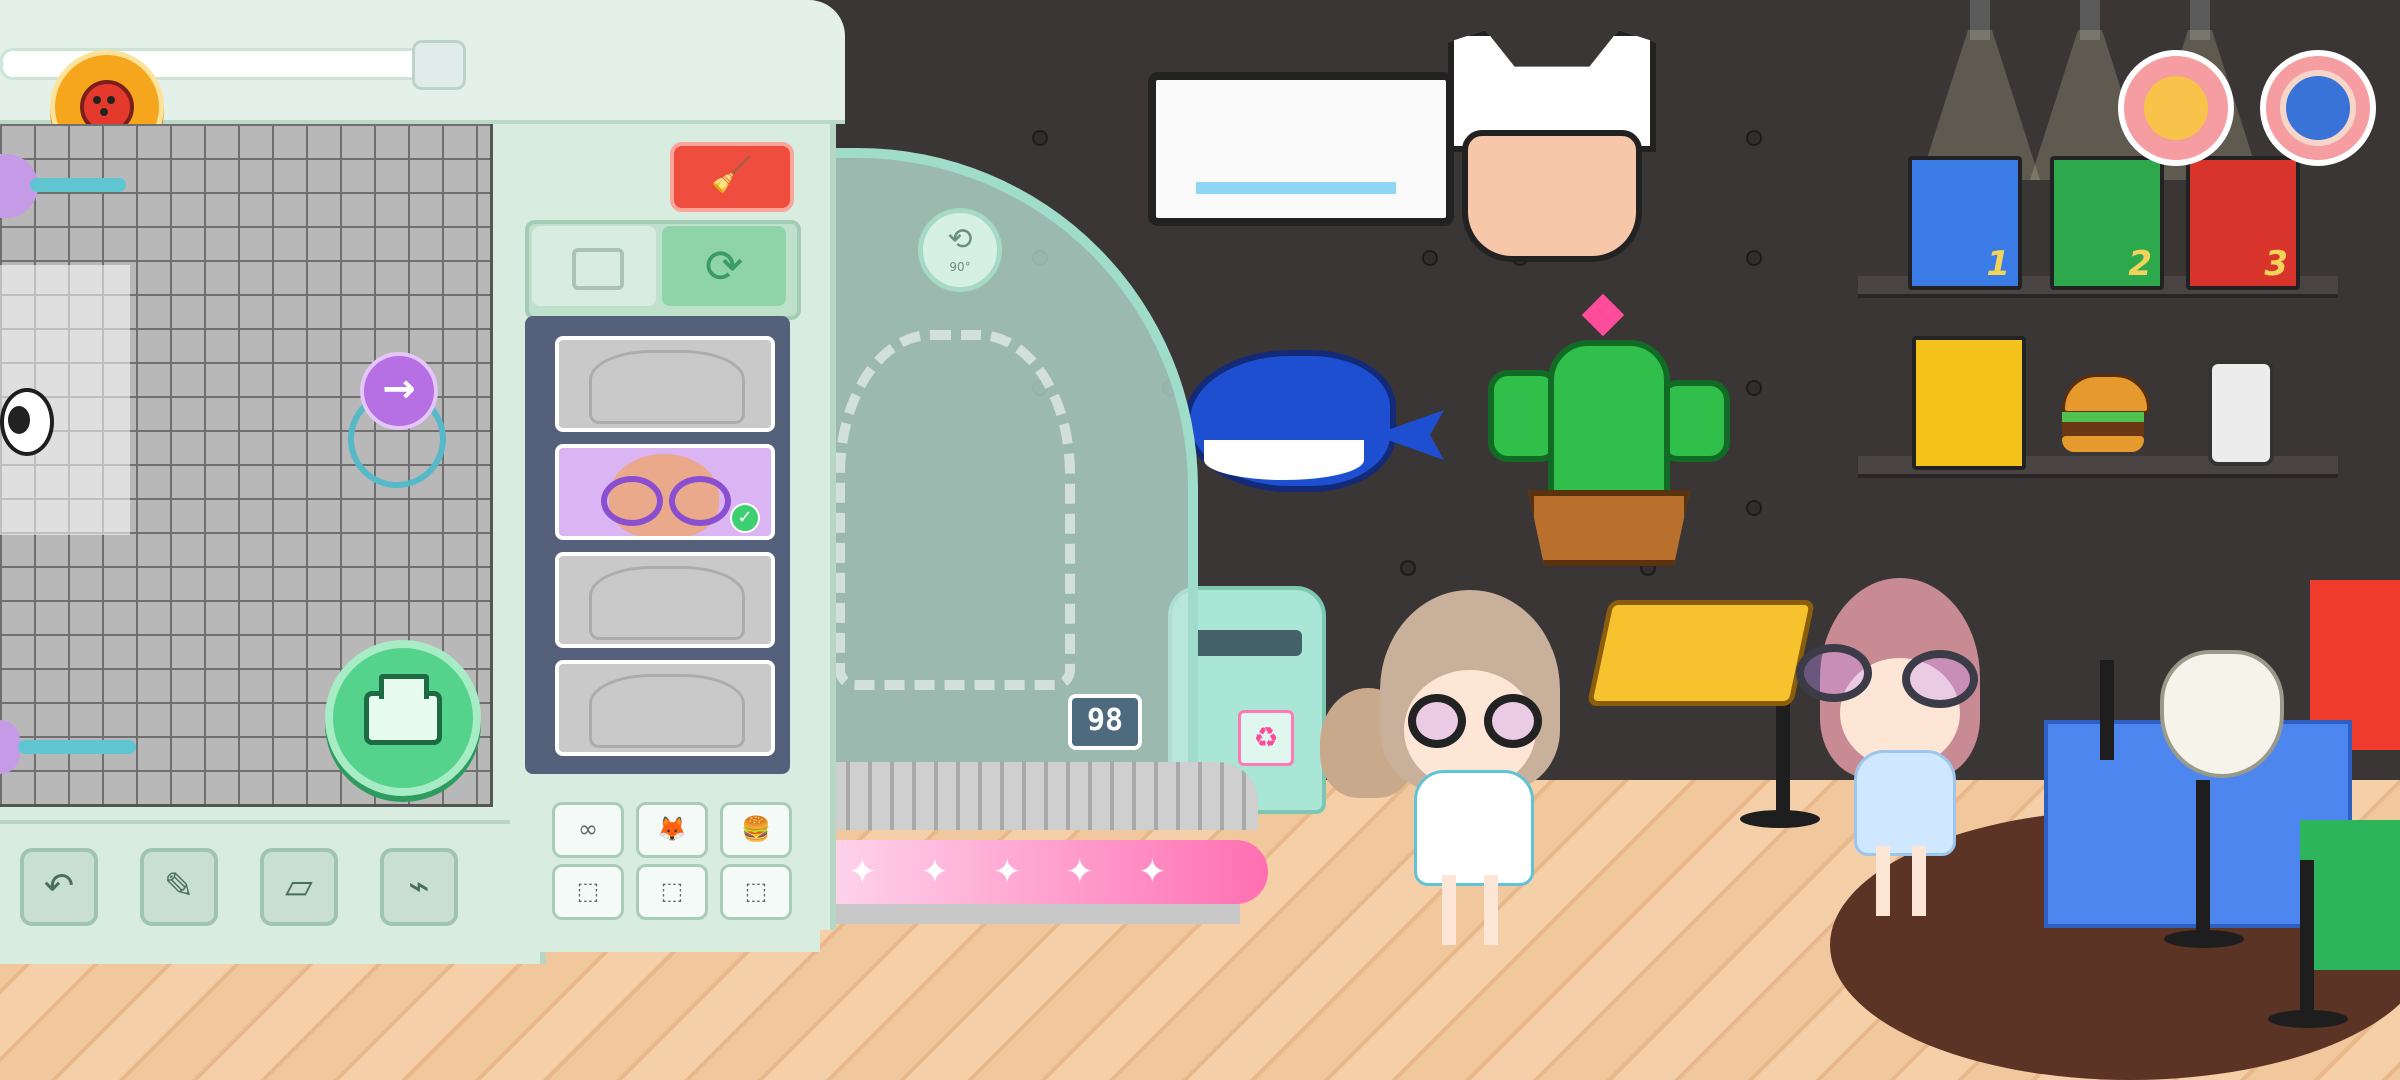 This screenshot has height=1080, width=2400. I want to click on book-numeral: 1, so click(1998, 264).